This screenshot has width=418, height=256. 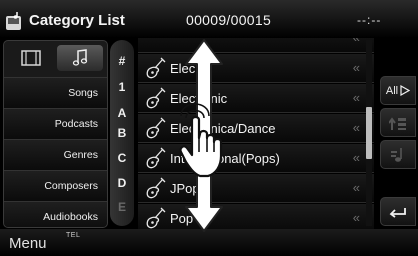 I want to click on music-tab, so click(x=80, y=58).